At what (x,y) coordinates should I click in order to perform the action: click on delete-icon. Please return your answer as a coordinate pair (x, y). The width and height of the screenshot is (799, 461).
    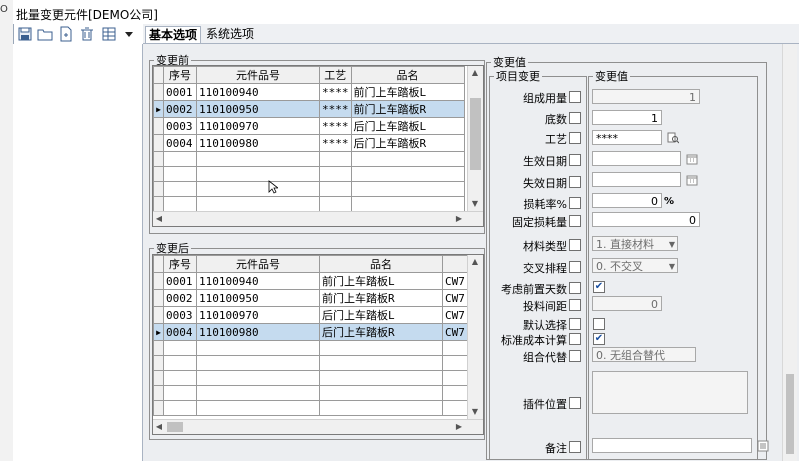
    Looking at the image, I should click on (87, 34).